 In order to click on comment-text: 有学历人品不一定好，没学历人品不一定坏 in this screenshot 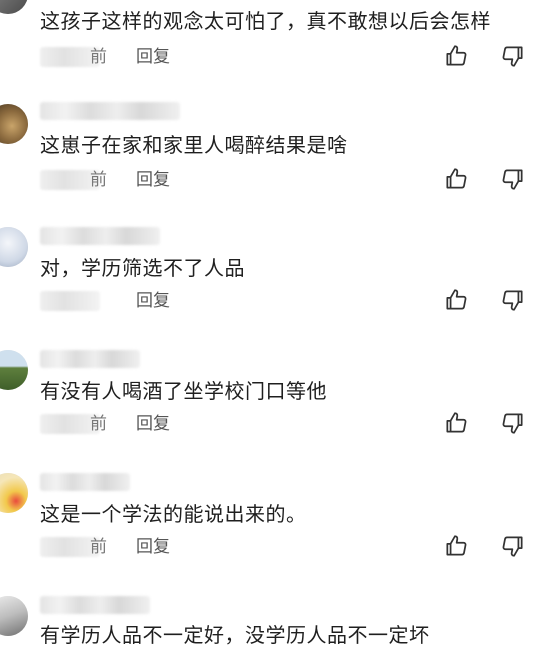, I will do `click(235, 635)`.